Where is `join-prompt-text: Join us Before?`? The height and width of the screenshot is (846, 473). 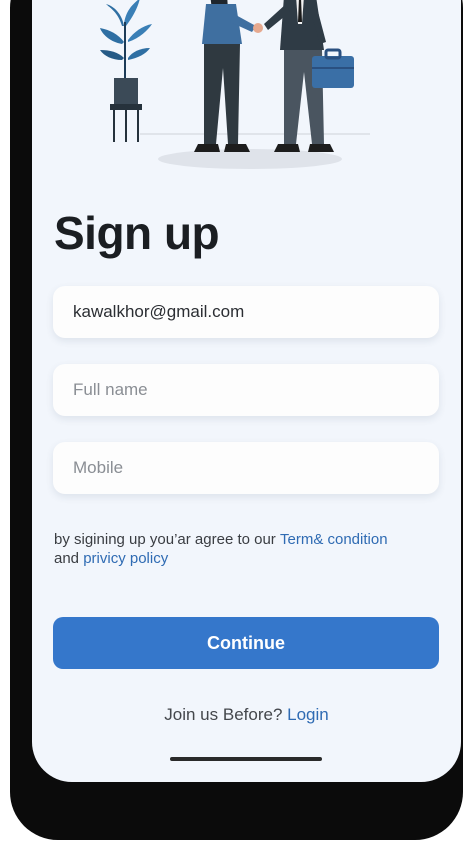
join-prompt-text: Join us Before? is located at coordinates (226, 714).